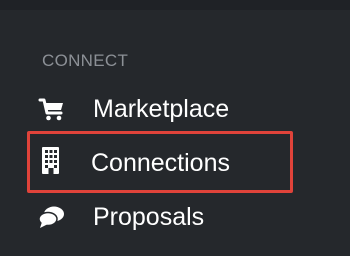 The height and width of the screenshot is (256, 350). I want to click on sidebar-item-label: Proposals, so click(149, 217).